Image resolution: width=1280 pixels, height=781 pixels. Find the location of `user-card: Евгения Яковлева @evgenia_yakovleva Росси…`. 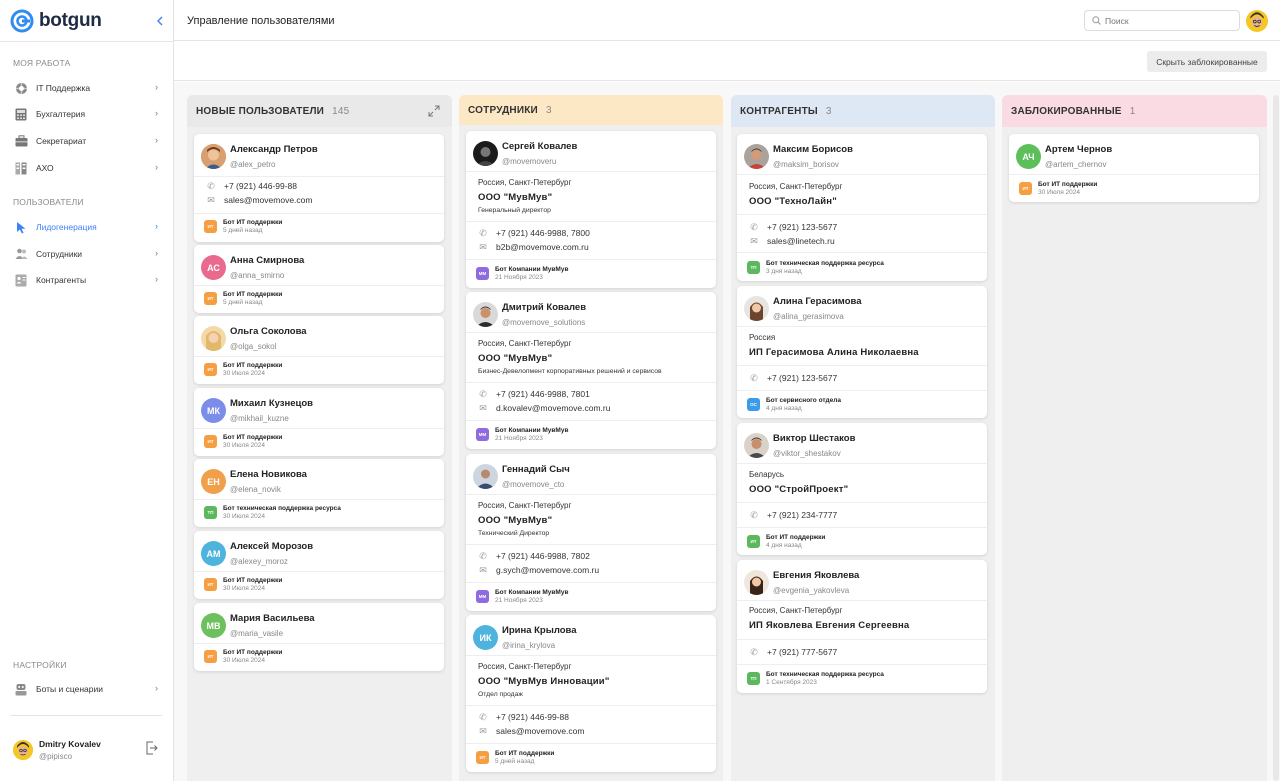

user-card: Евгения Яковлева @evgenia_yakovleva Росси… is located at coordinates (862, 626).